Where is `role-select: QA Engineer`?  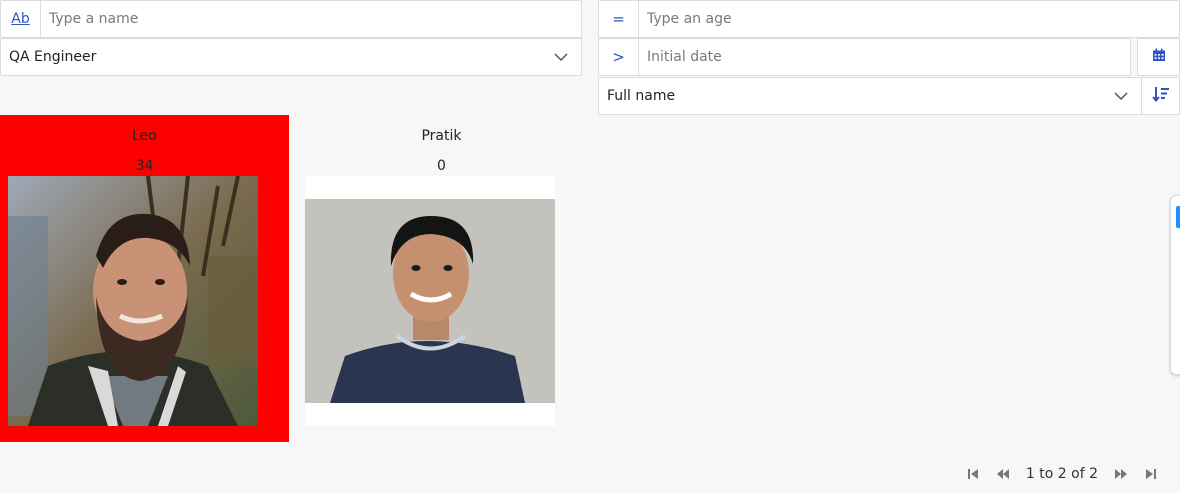
role-select: QA Engineer is located at coordinates (291, 57).